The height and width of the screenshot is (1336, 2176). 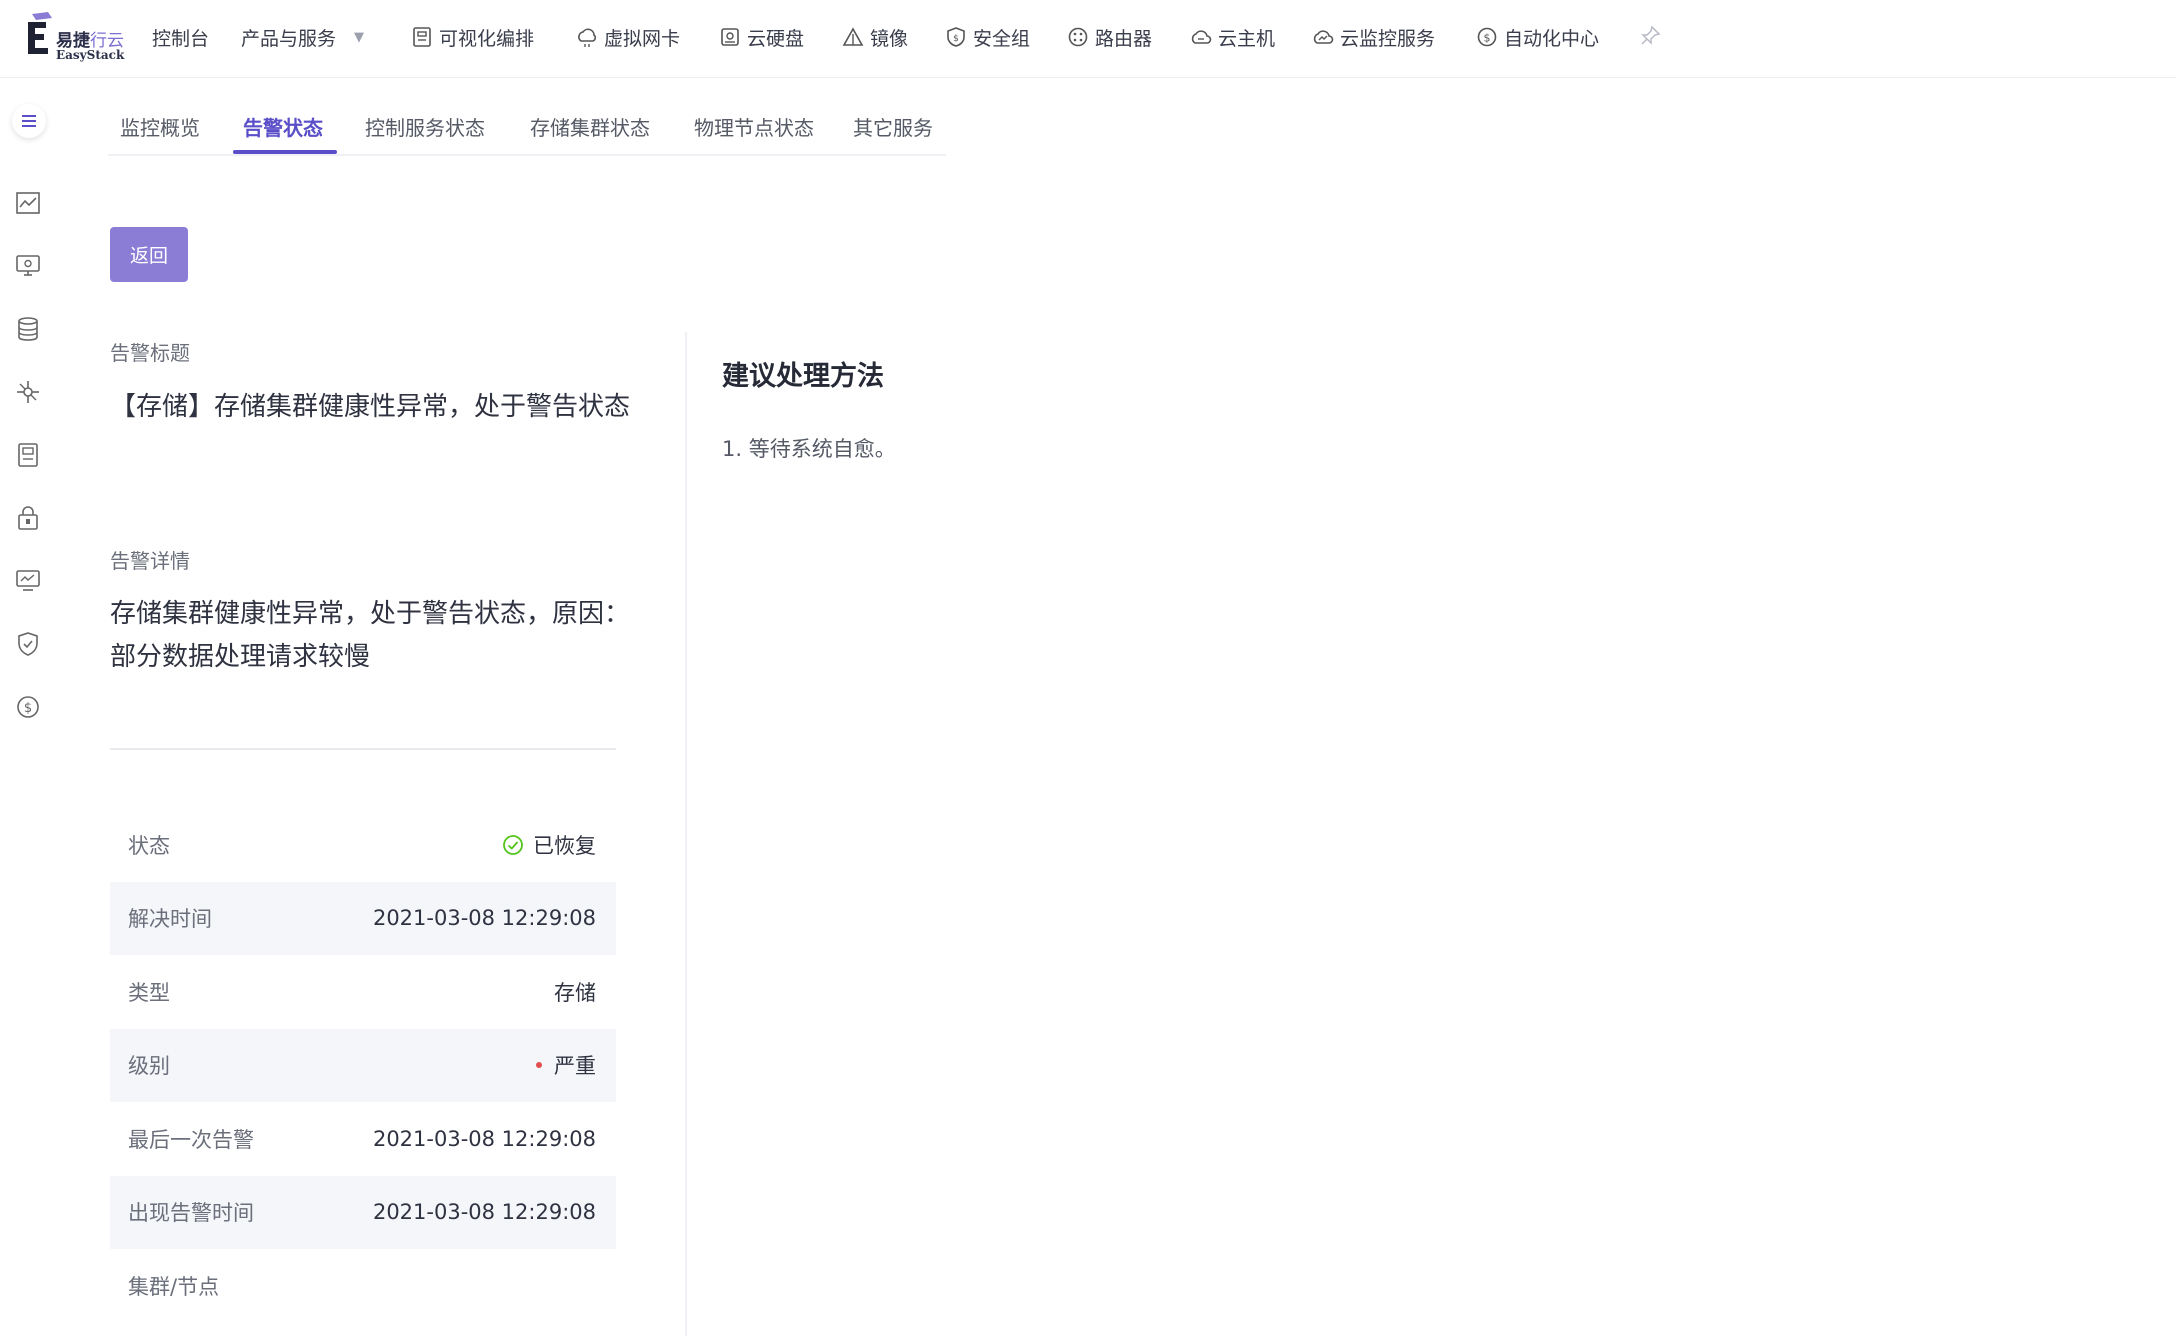 I want to click on nav-cloud-host-label: 云主机, so click(x=1247, y=38).